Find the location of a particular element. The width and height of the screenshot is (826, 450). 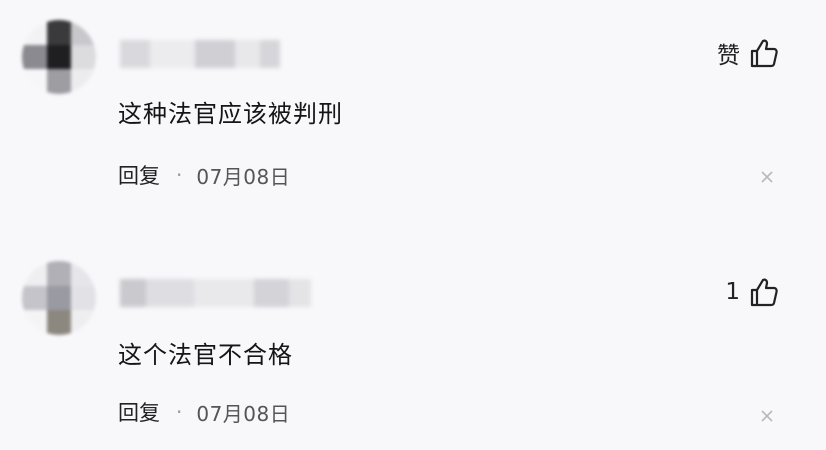

like-button: 1 is located at coordinates (751, 292).